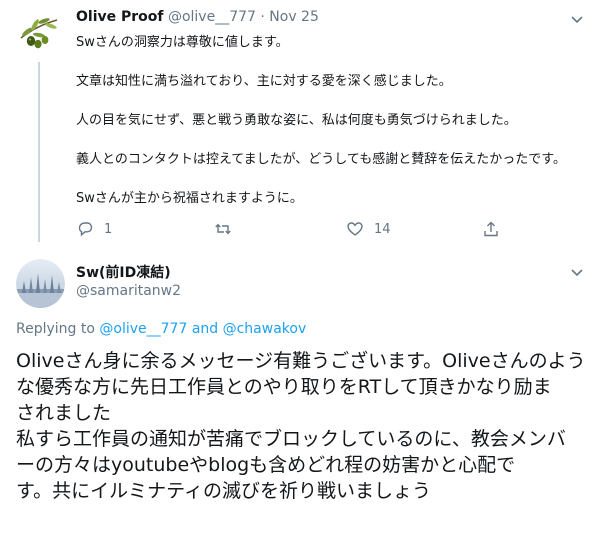  Describe the element at coordinates (143, 329) in the screenshot. I see `mention-link-olive: @olive__777` at that location.